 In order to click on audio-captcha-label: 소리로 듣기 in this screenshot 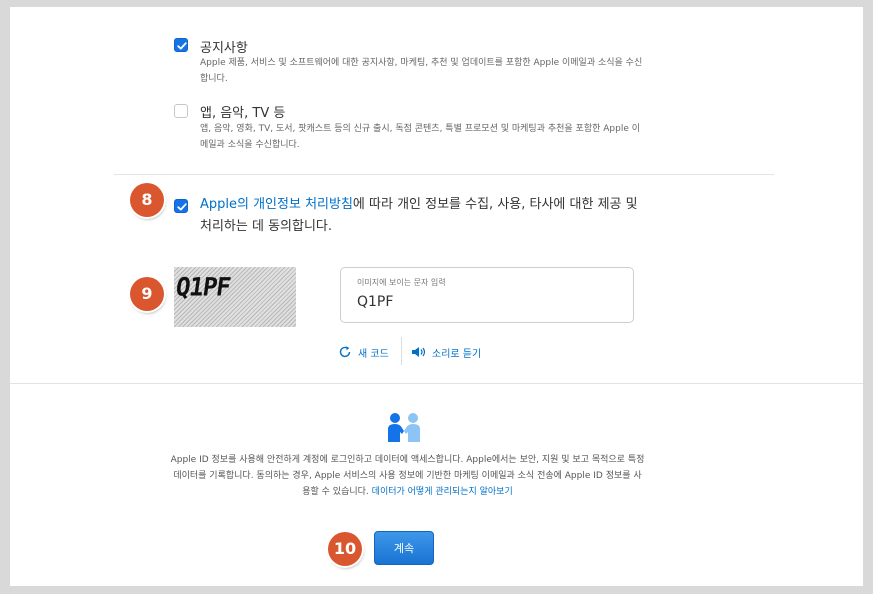, I will do `click(457, 354)`.